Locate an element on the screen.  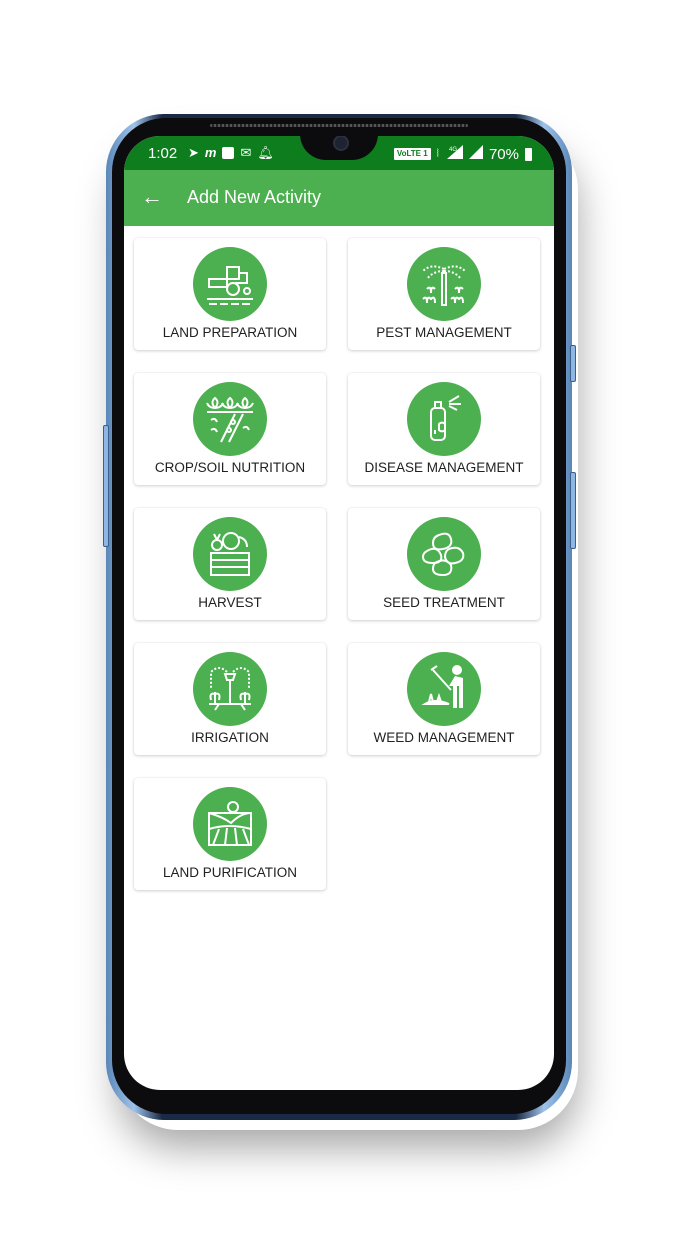
activity-card-weed-management: WEED MANAGEMENT is located at coordinates (444, 699).